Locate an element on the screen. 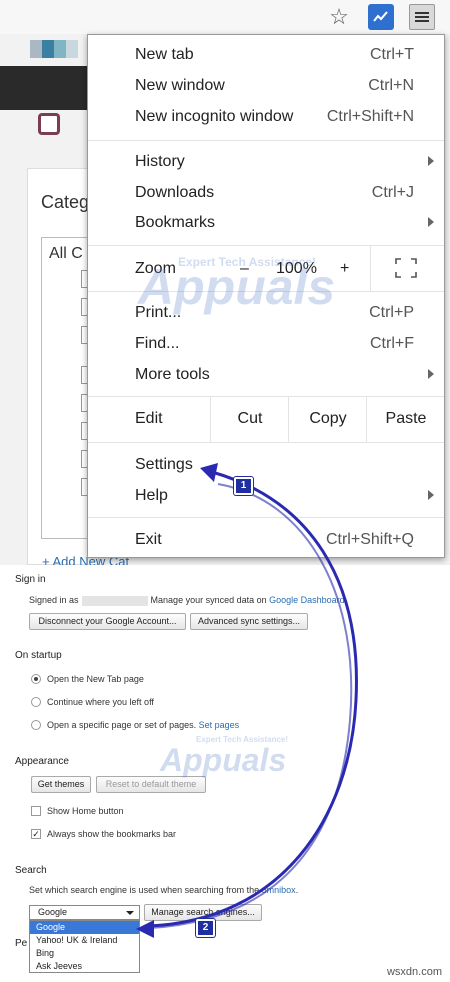  arrowhead-google is located at coordinates (145, 929).